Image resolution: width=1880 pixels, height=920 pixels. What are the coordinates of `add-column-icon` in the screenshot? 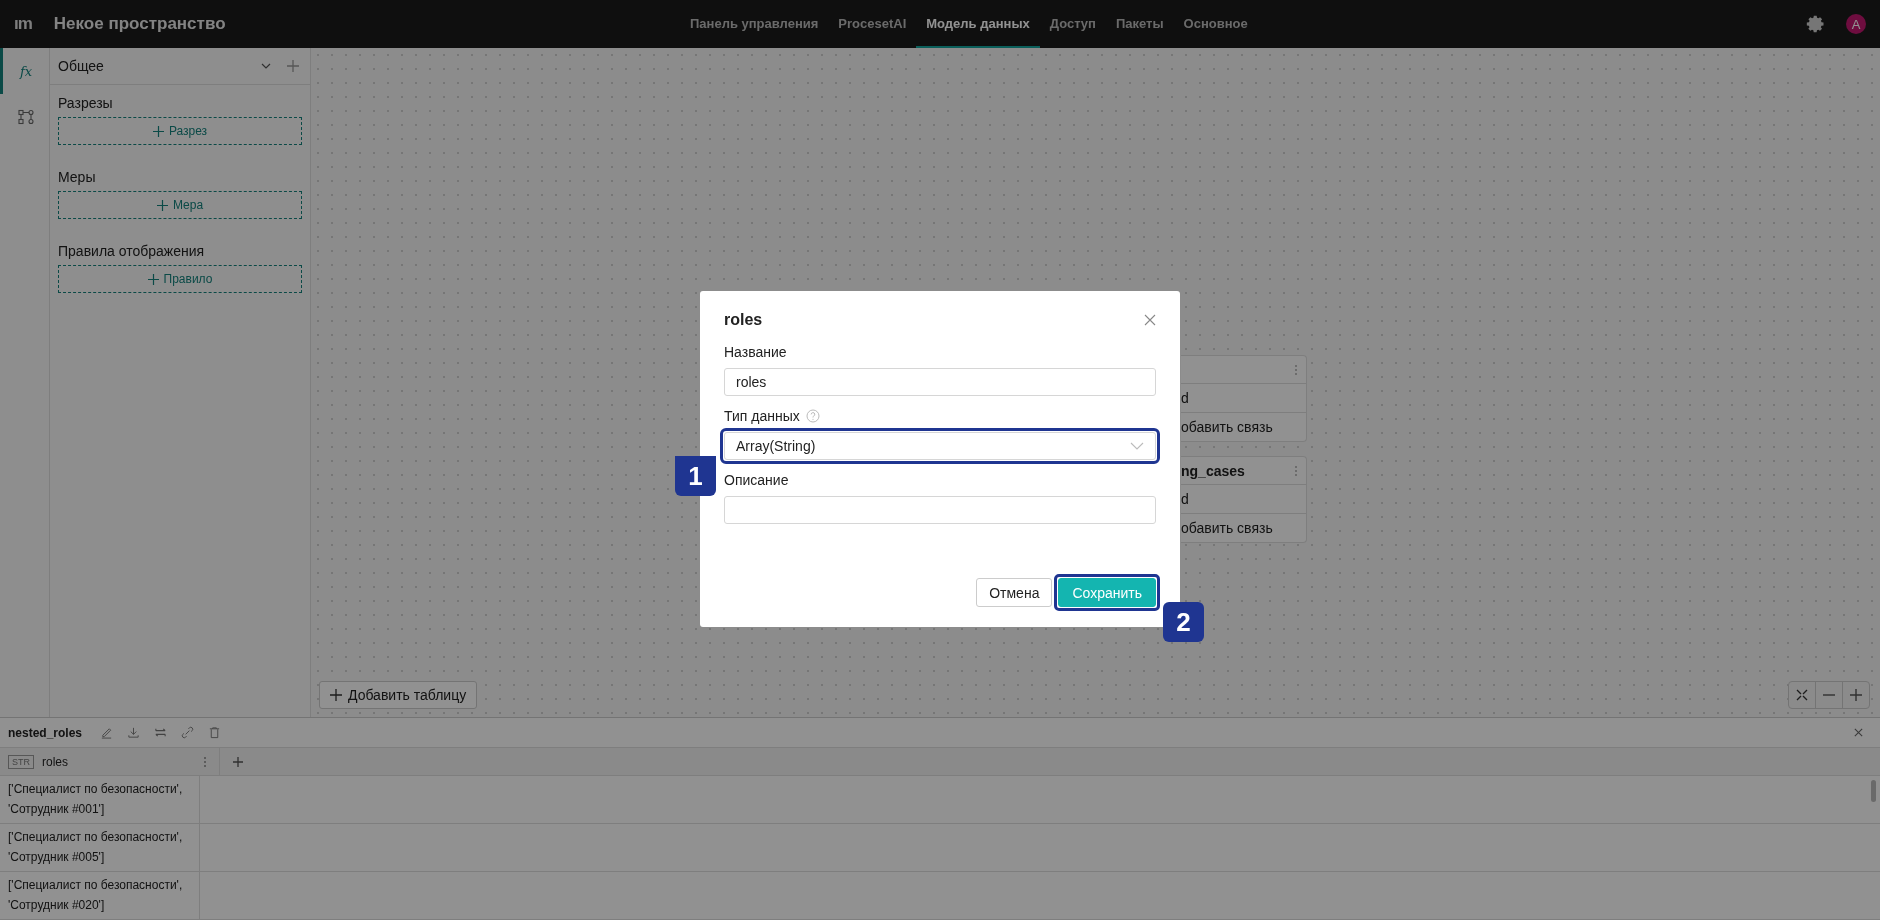 It's located at (238, 761).